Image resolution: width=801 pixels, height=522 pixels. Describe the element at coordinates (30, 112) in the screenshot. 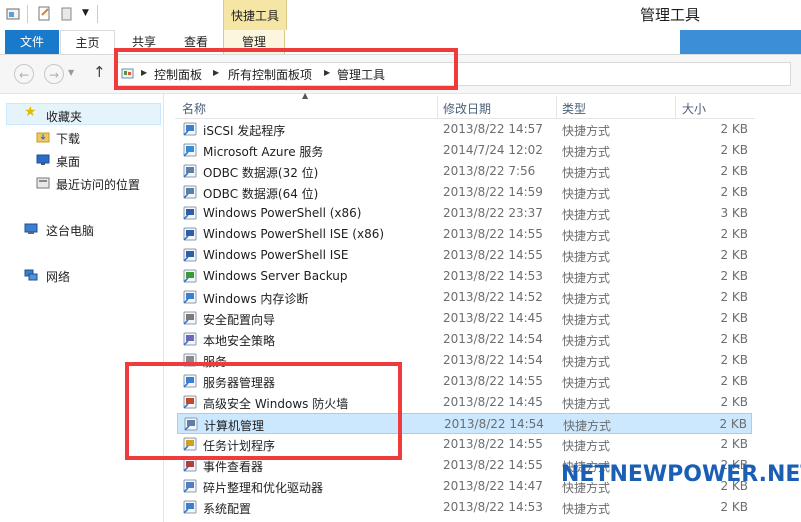

I see `star-icon: ★` at that location.